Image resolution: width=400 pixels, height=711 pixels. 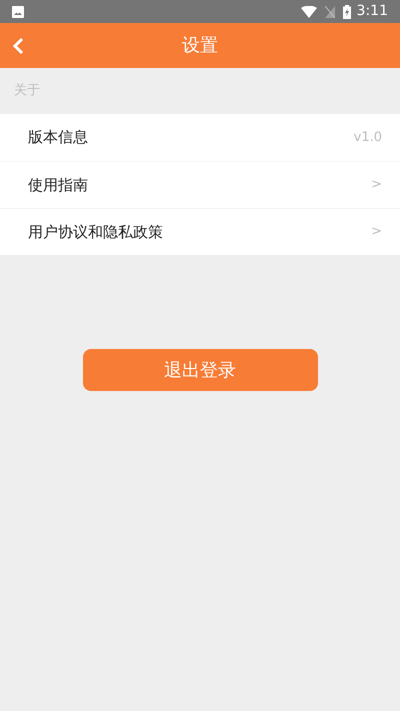 What do you see at coordinates (308, 12) in the screenshot?
I see `wifi-icon` at bounding box center [308, 12].